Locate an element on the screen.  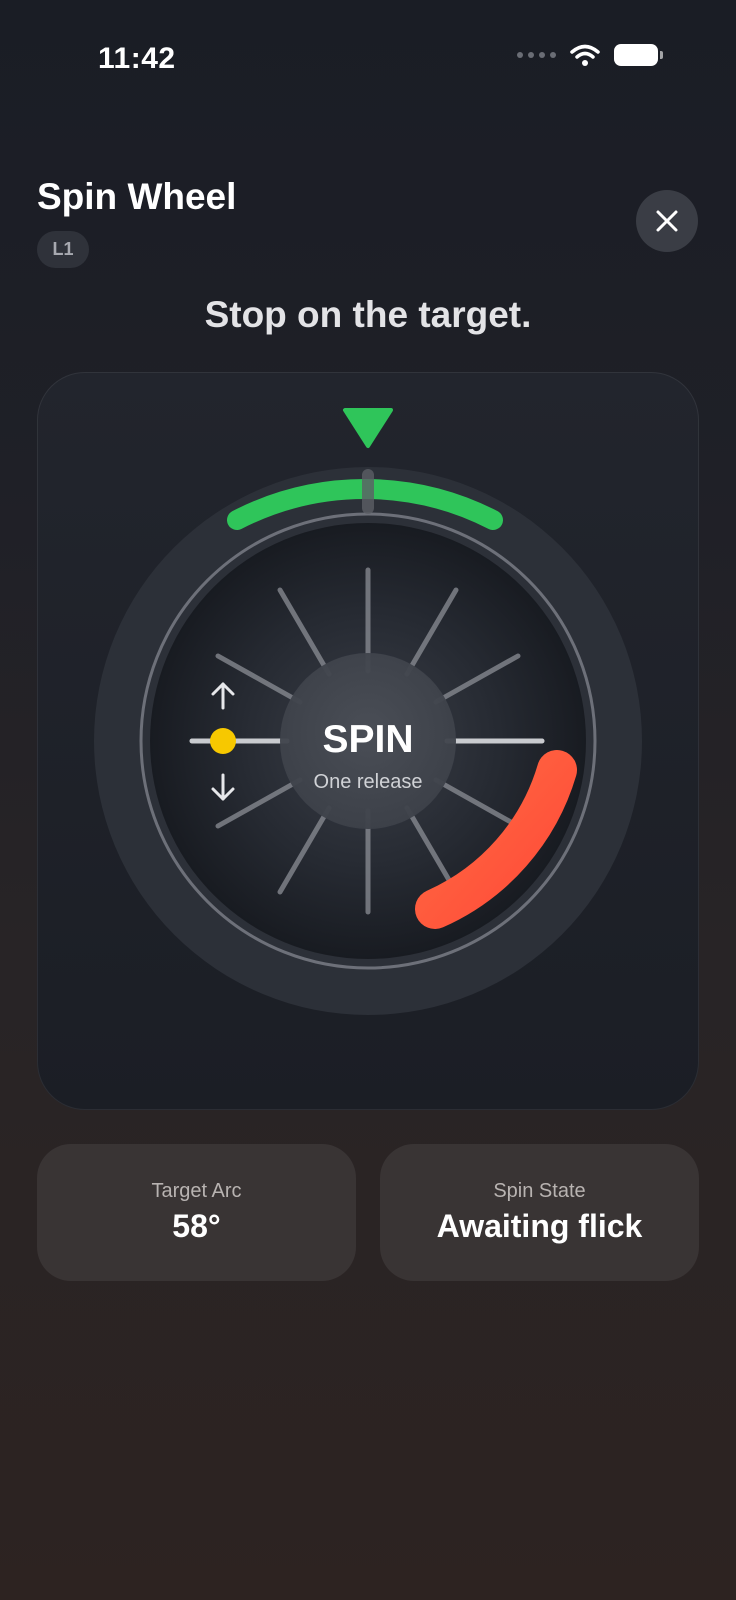
instruction-text: Stop on the target. is located at coordinates (368, 314).